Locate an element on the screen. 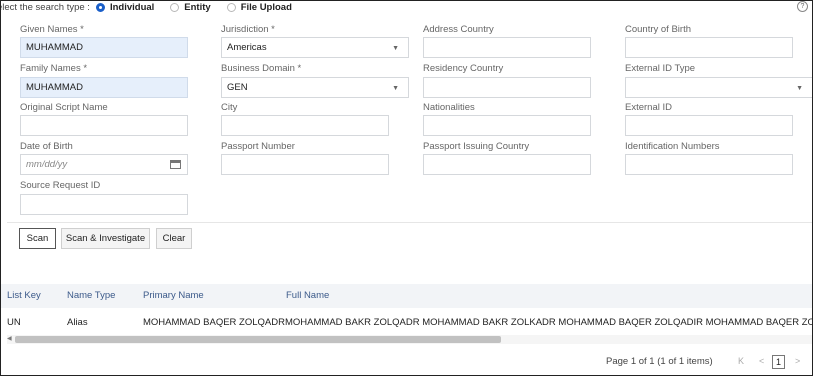 Image resolution: width=813 pixels, height=376 pixels. residency-country-input is located at coordinates (507, 87).